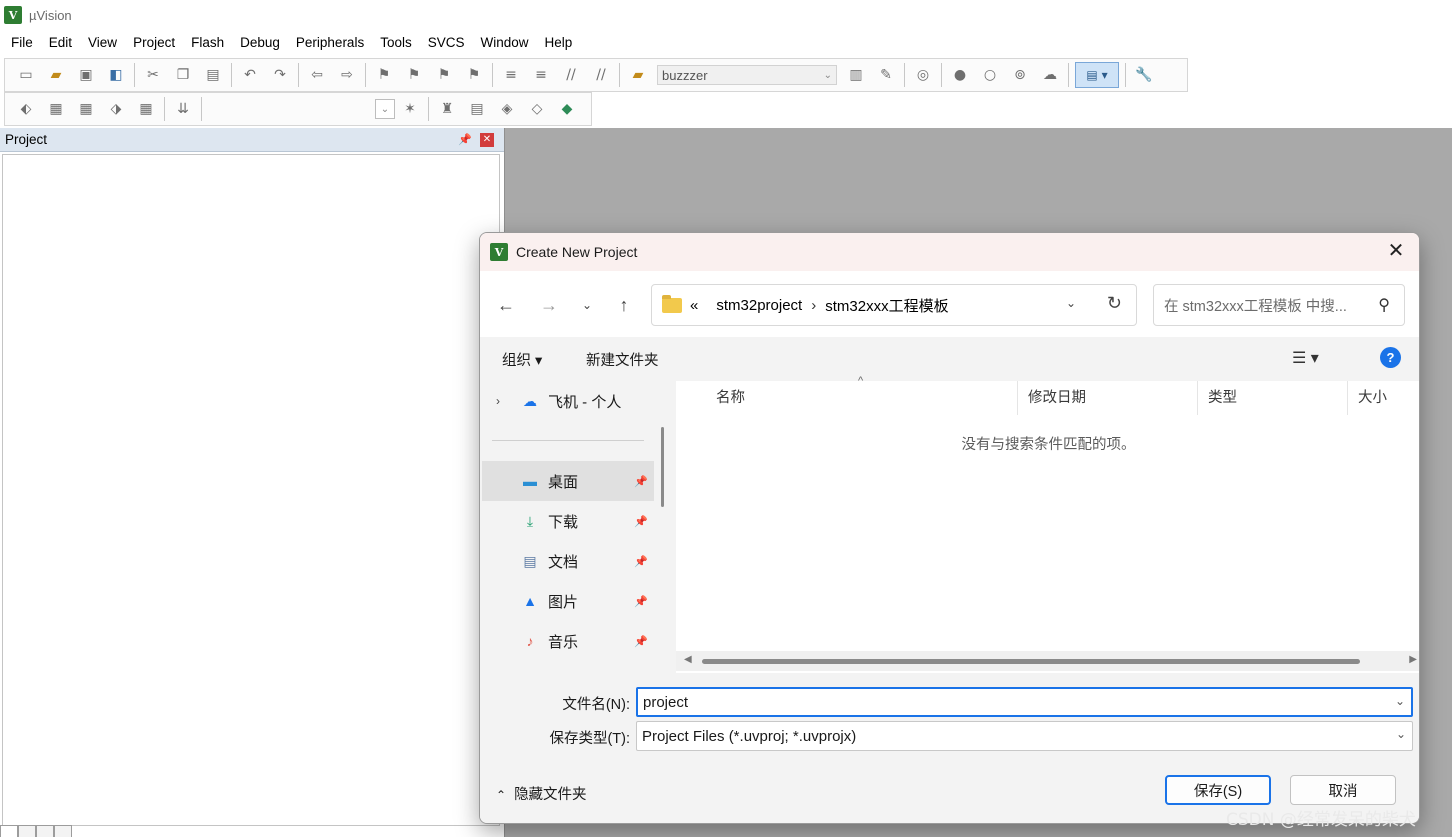 Image resolution: width=1452 pixels, height=837 pixels. I want to click on nav-item-documents: ▤ 文档 📌, so click(568, 561).